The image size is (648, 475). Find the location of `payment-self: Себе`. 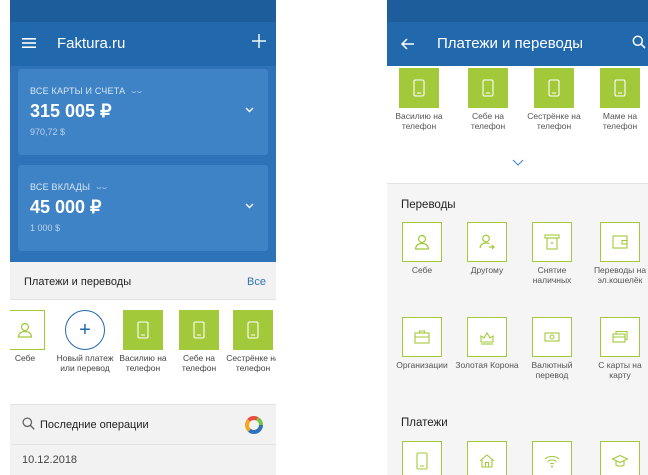

payment-self: Себе is located at coordinates (32, 336).